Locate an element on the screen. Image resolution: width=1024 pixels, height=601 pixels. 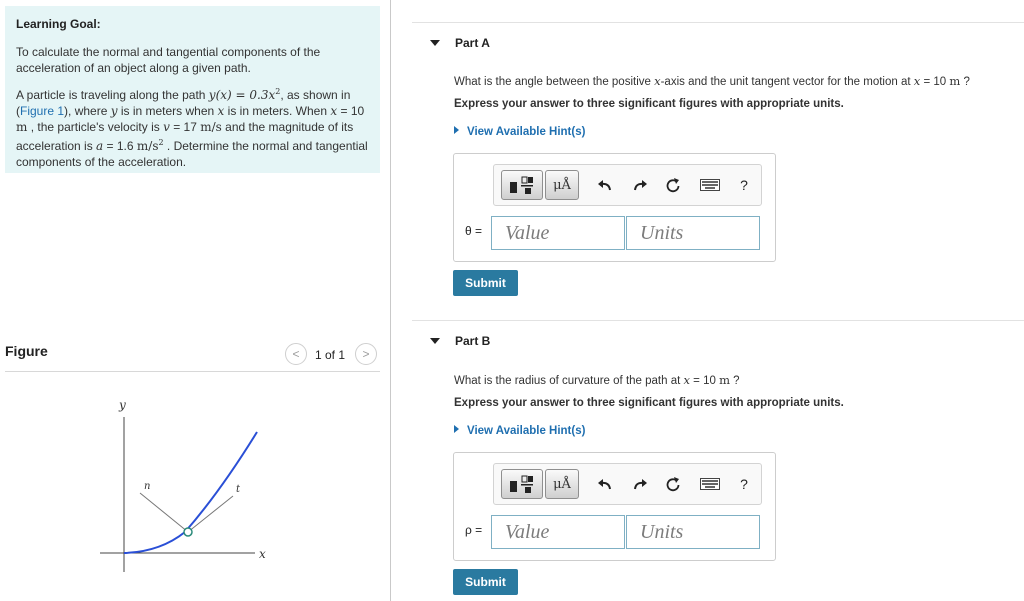
part-a-label: Part A is located at coordinates (472, 43).